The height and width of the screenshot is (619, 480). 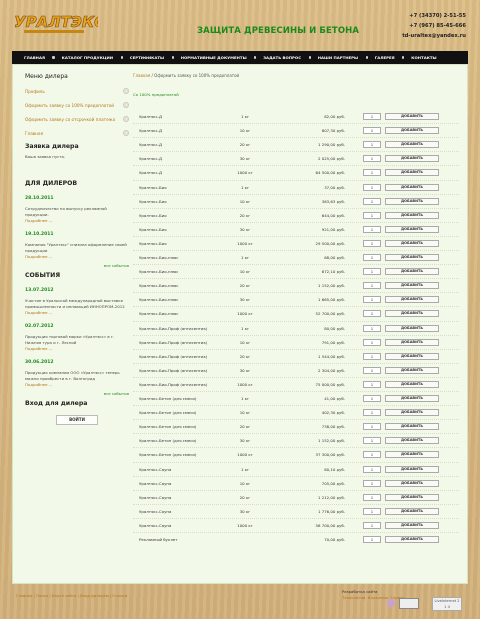 I want to click on nav-item: ЗАДАТЬ ВОПРОС, so click(x=277, y=57).